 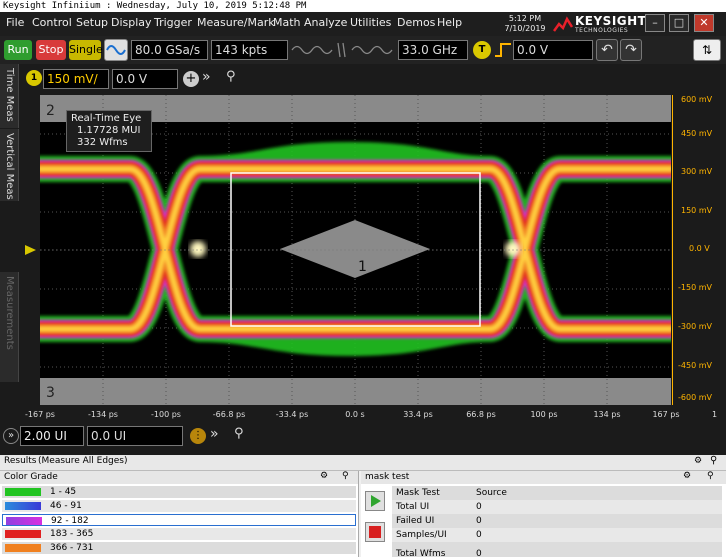 I want to click on bandwidth-field: 33.0 GHz, so click(x=433, y=50).